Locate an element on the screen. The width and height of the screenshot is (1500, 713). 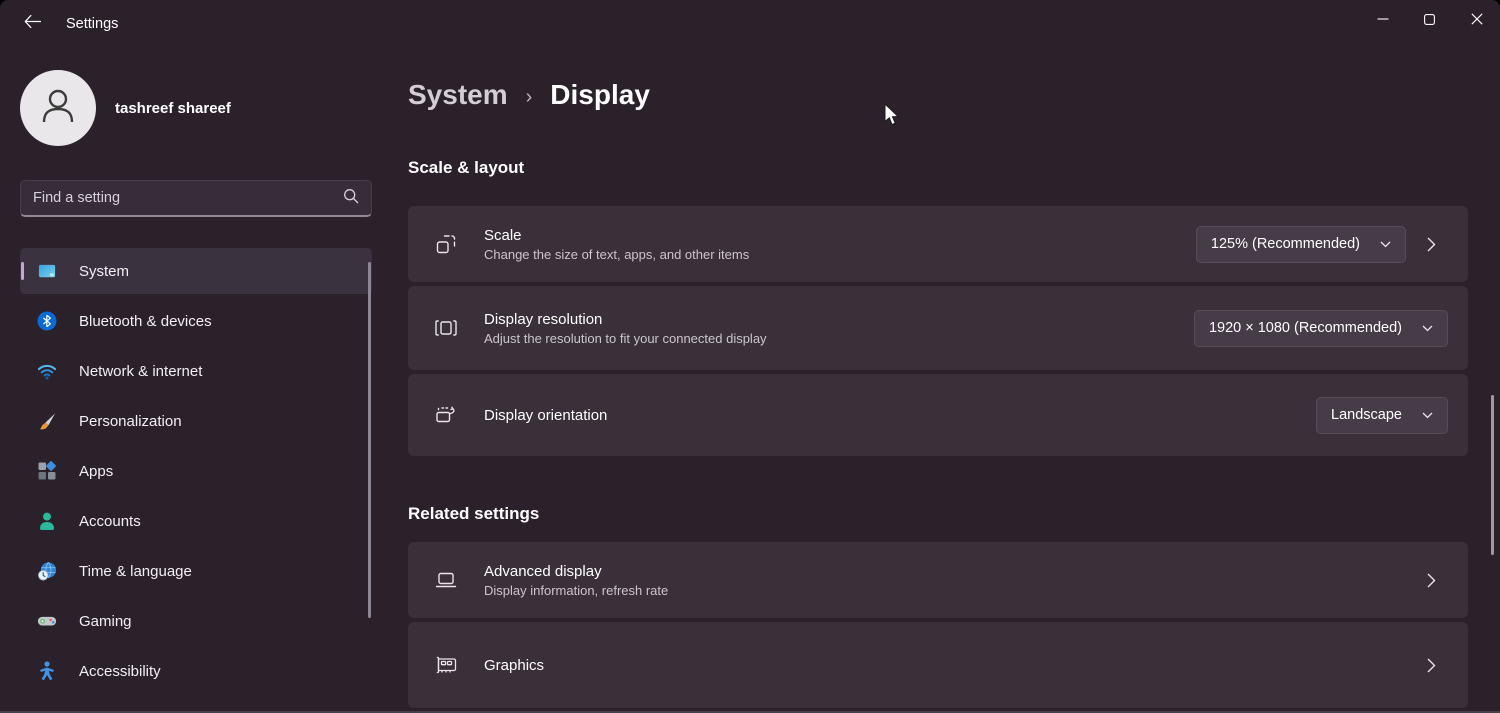
sidebar-item-time-language: Time & language is located at coordinates (196, 571).